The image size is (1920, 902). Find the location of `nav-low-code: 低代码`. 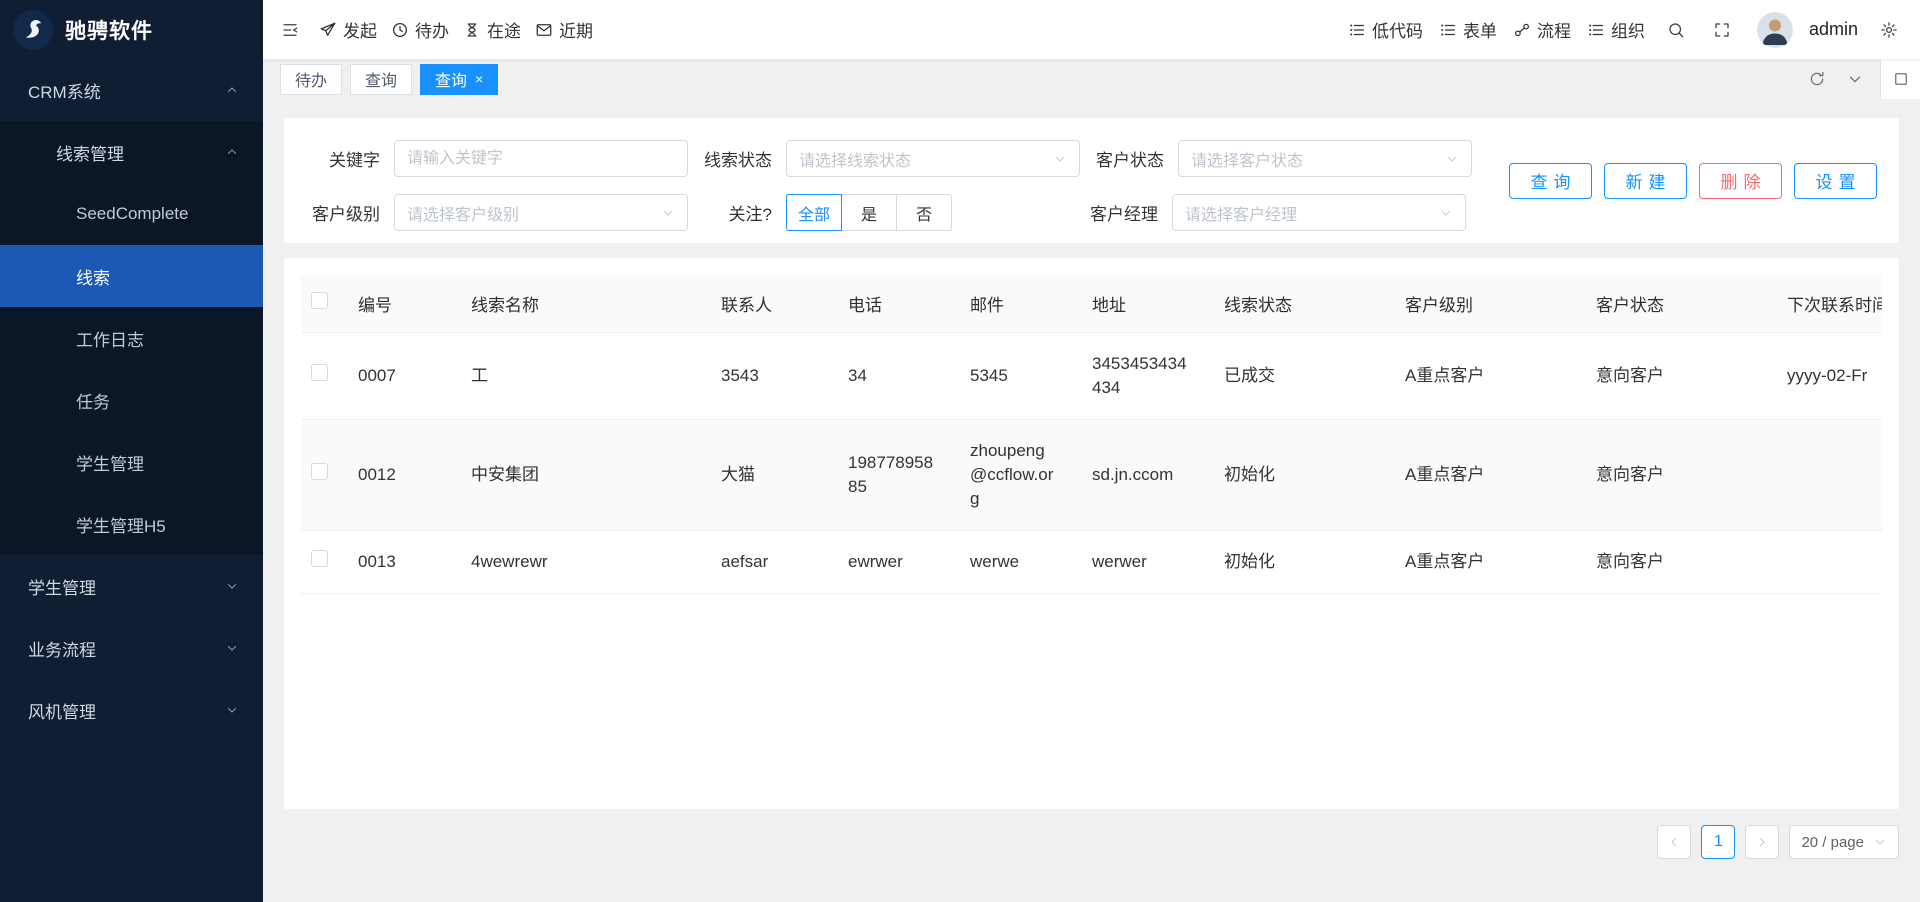

nav-low-code: 低代码 is located at coordinates (1385, 29).